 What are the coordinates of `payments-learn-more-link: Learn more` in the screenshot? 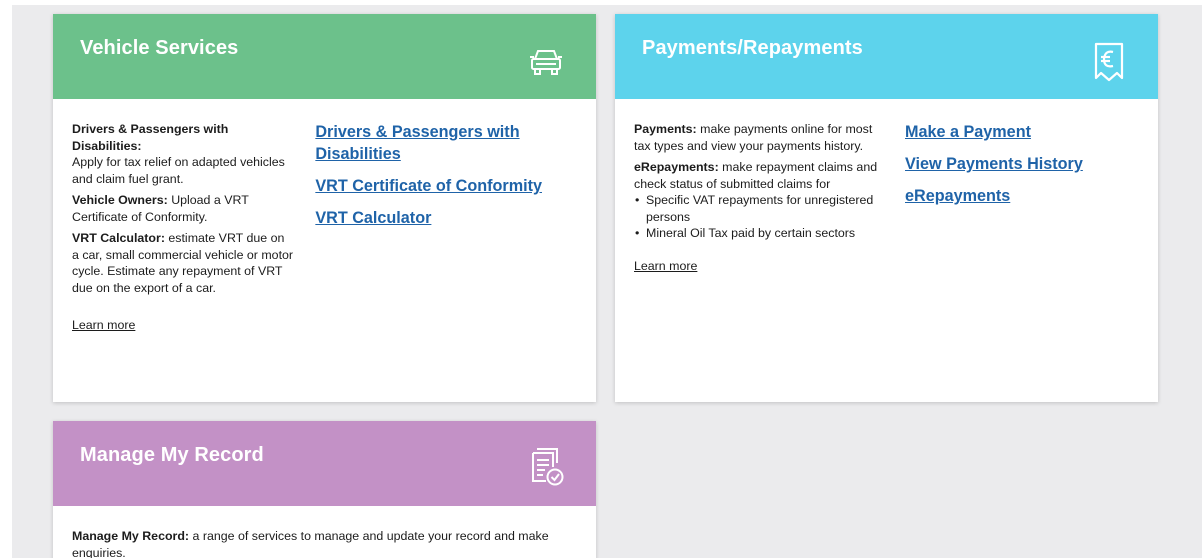 It's located at (665, 266).